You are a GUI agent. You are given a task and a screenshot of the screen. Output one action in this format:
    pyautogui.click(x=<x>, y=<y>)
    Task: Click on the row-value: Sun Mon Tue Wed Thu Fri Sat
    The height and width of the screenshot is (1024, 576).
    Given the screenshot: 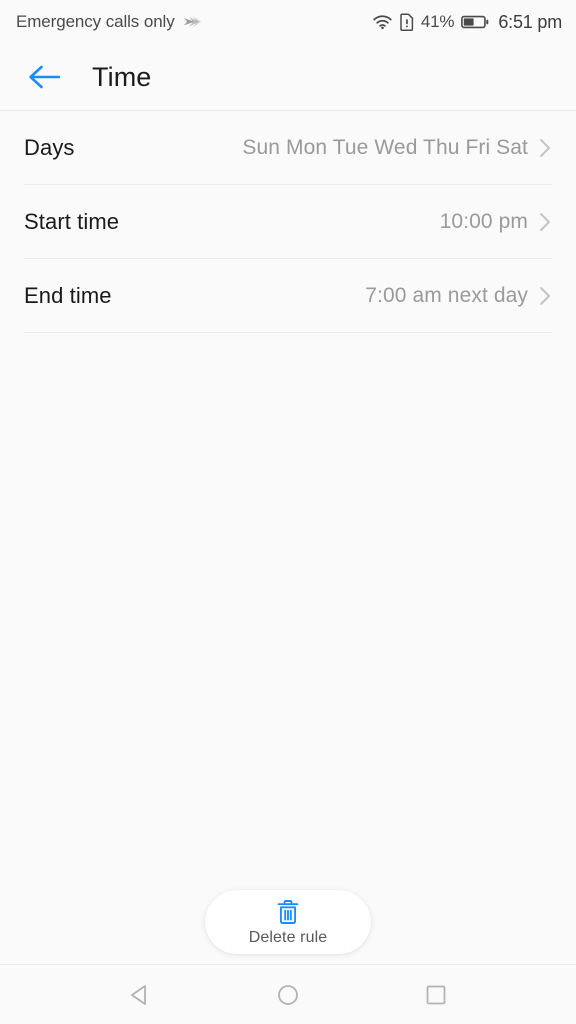 What is the action you would take?
    pyautogui.click(x=385, y=147)
    